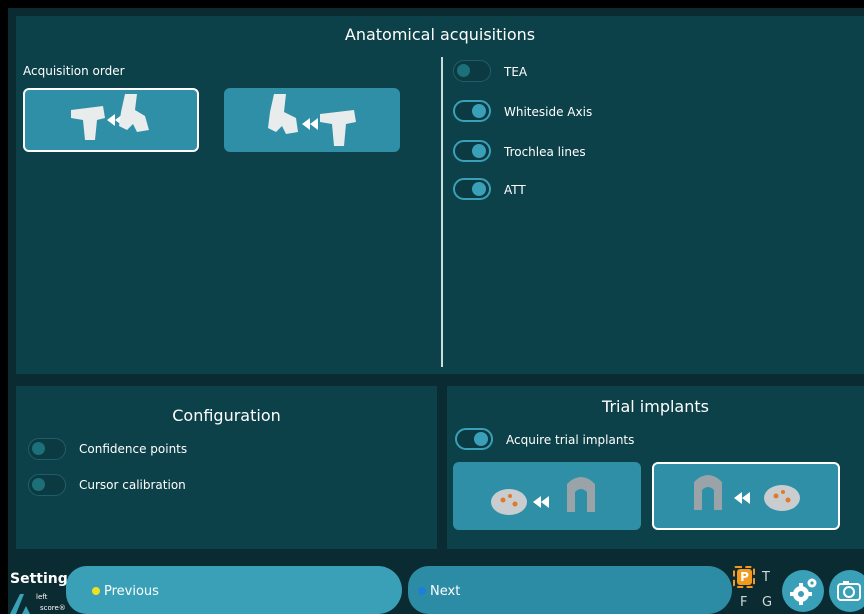 This screenshot has width=864, height=614. What do you see at coordinates (747, 493) in the screenshot?
I see `femoral-to-tibial-implant-icon` at bounding box center [747, 493].